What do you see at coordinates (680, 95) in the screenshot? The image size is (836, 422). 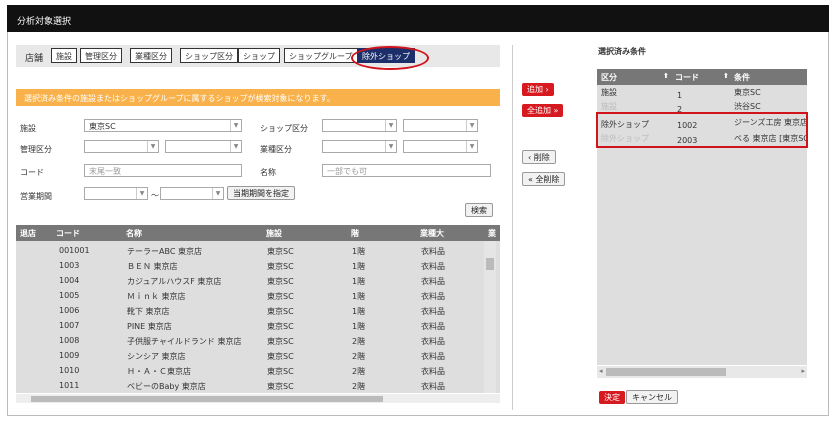 I see `cell-code: 1` at bounding box center [680, 95].